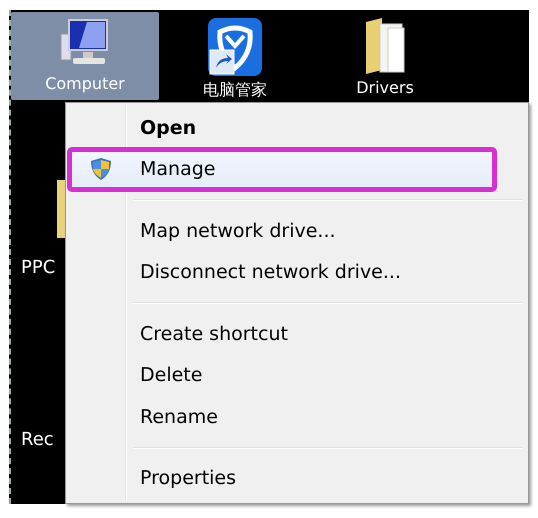 The image size is (538, 518). What do you see at coordinates (101, 169) in the screenshot?
I see `shield-icon` at bounding box center [101, 169].